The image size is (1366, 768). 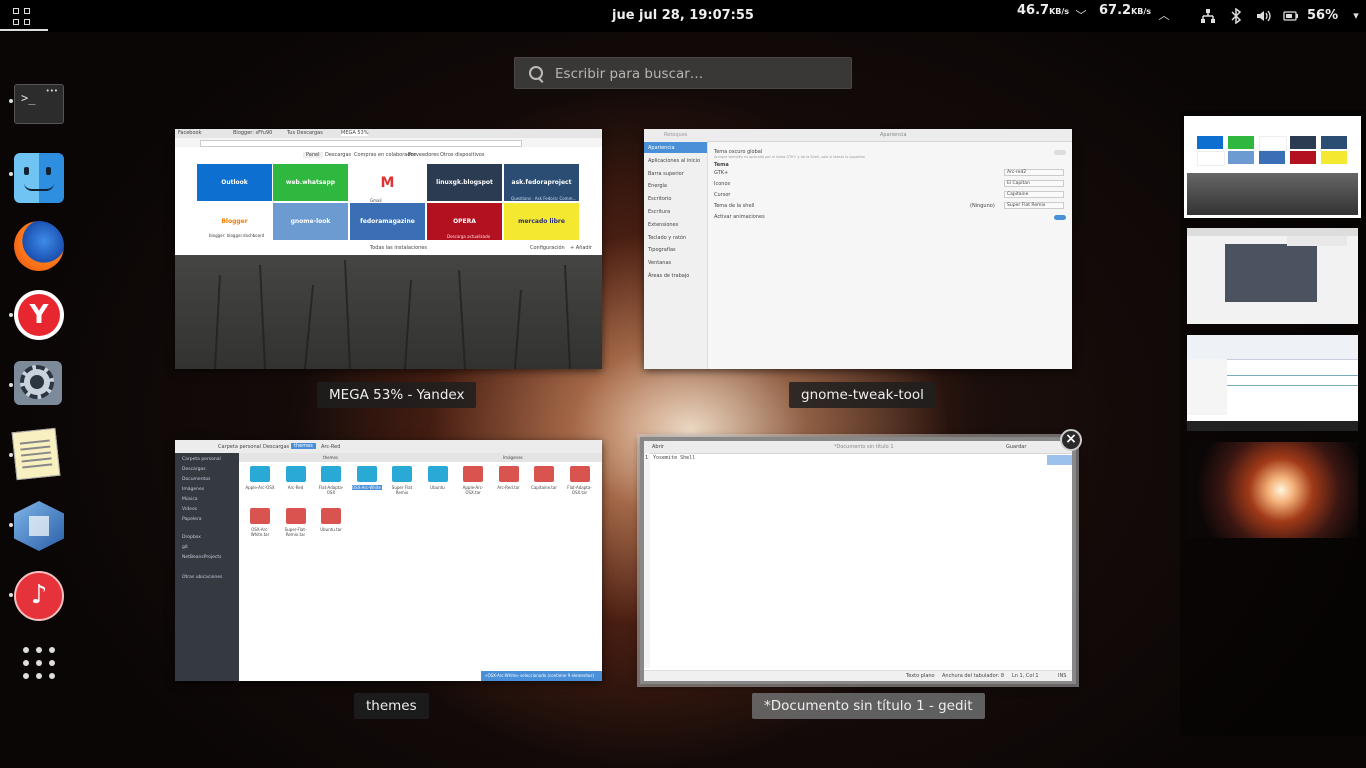 What do you see at coordinates (260, 486) in the screenshot?
I see `file-item: Apple-Arc-OSX` at bounding box center [260, 486].